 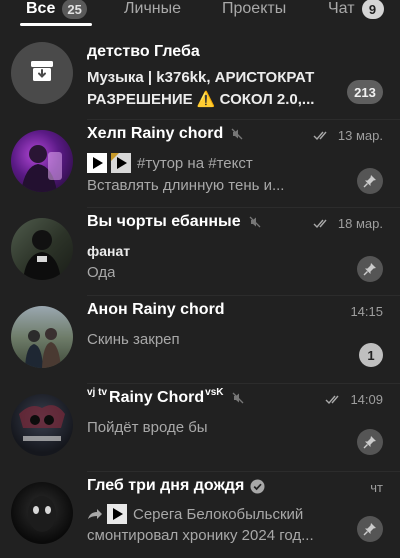 I want to click on tab-label: Проекты, so click(x=254, y=8).